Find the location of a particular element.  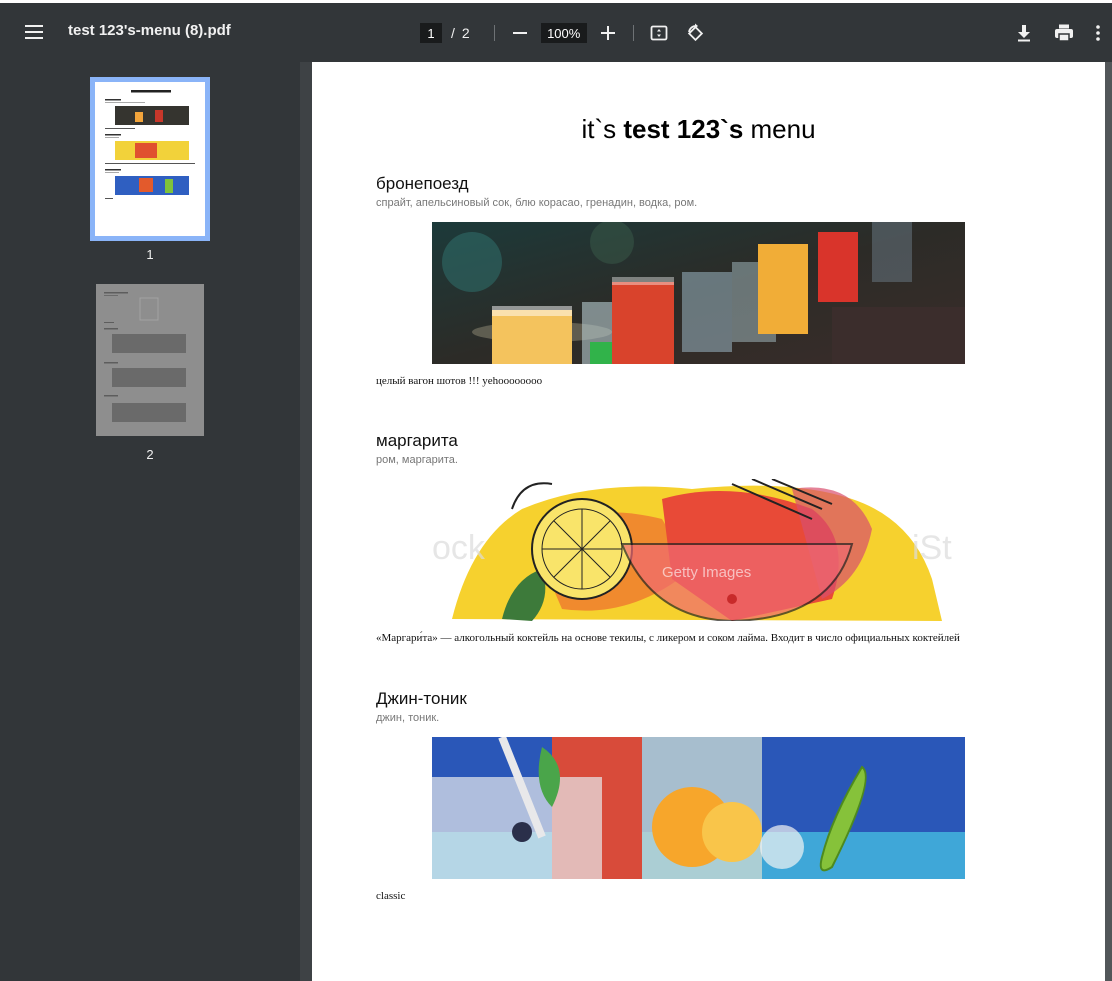

gin-tonic-photo is located at coordinates (698, 808).